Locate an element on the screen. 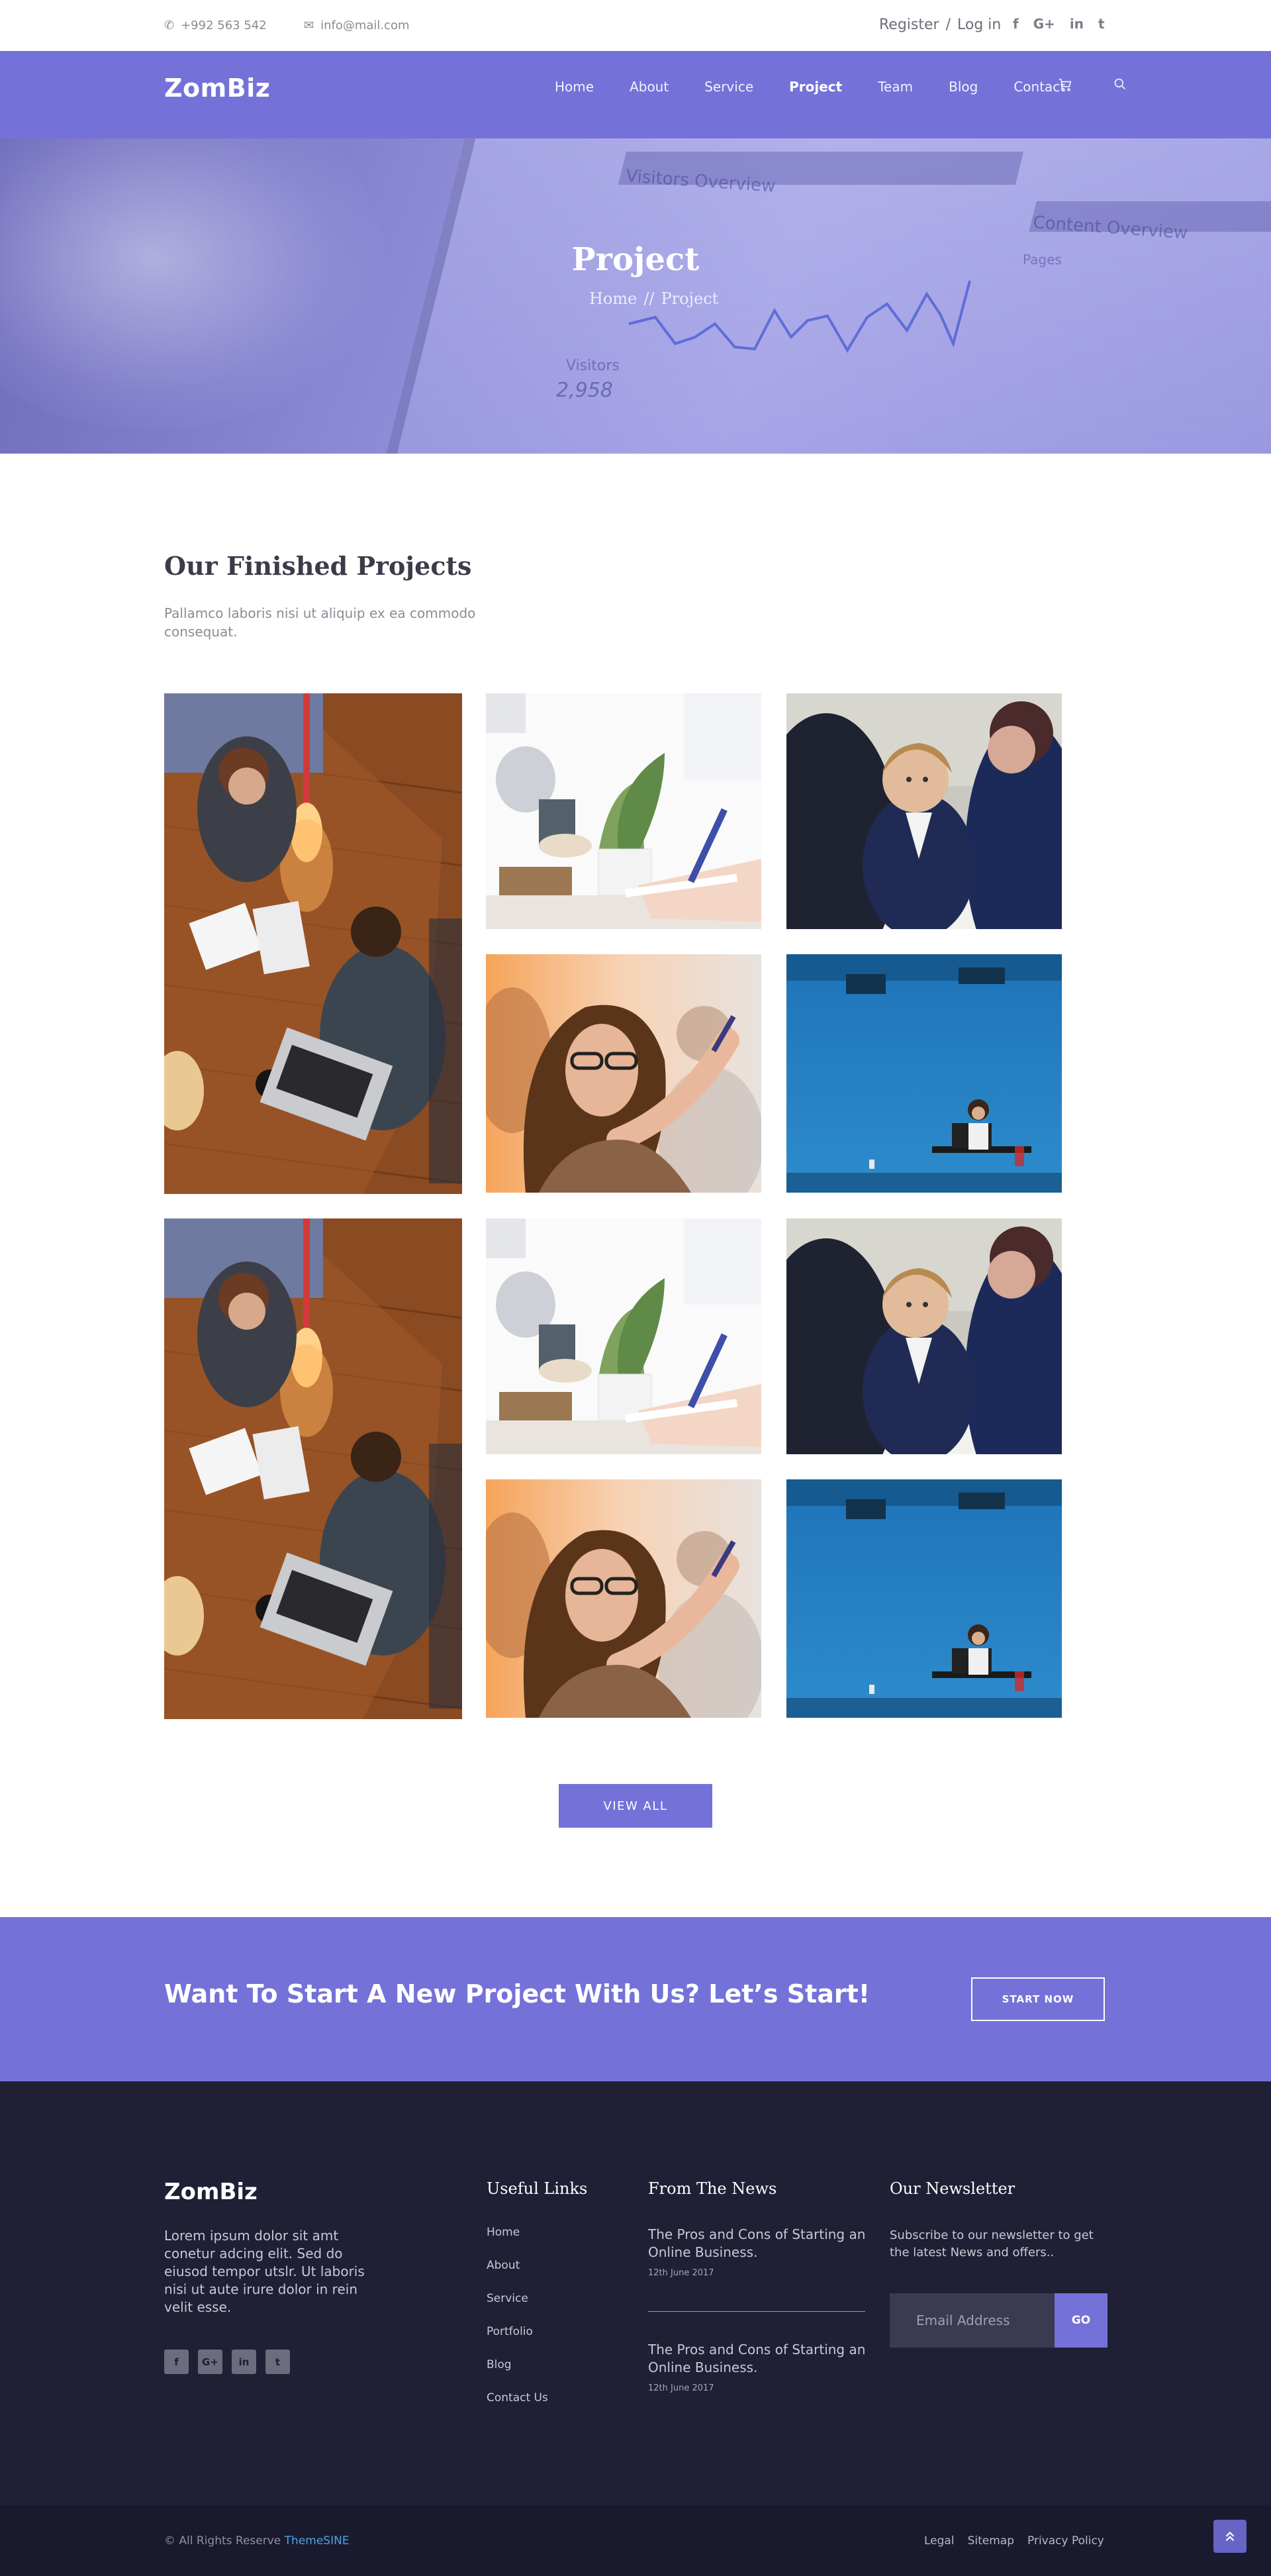 Image resolution: width=1271 pixels, height=2576 pixels. breadcrumb: Home // Project is located at coordinates (653, 298).